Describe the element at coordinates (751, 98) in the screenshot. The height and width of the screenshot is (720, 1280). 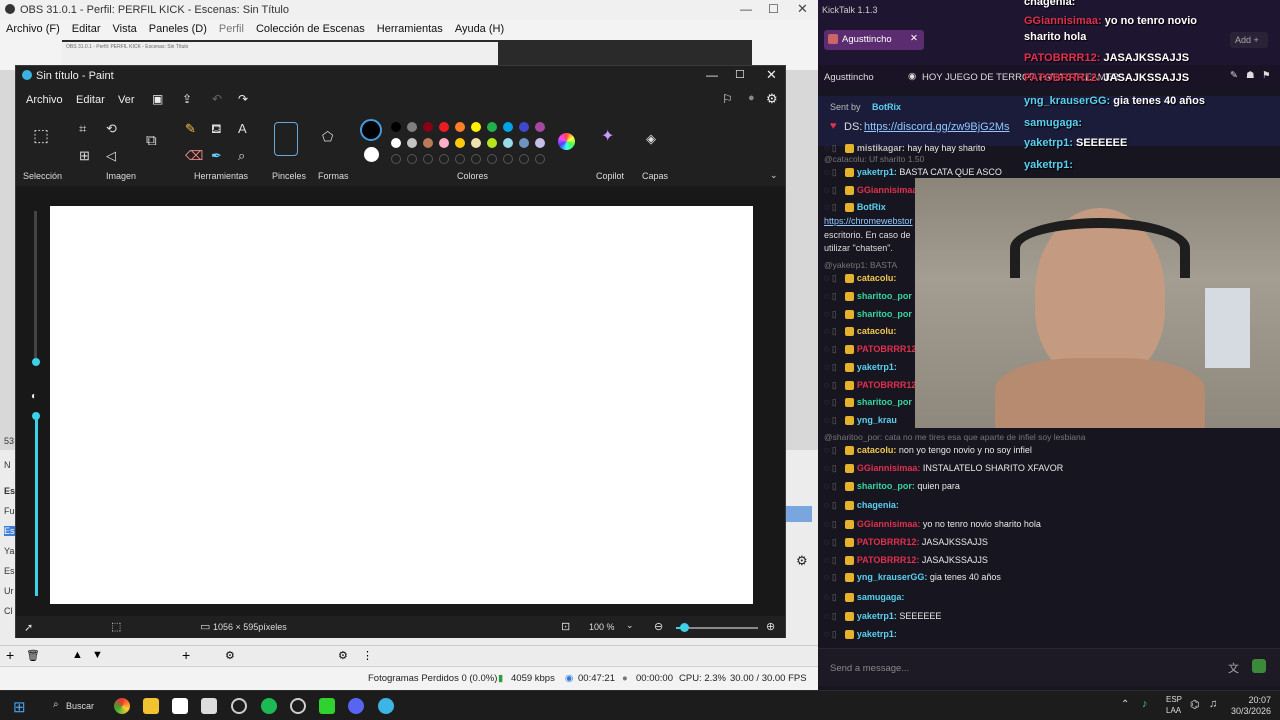
I see `account-icon: ●` at that location.